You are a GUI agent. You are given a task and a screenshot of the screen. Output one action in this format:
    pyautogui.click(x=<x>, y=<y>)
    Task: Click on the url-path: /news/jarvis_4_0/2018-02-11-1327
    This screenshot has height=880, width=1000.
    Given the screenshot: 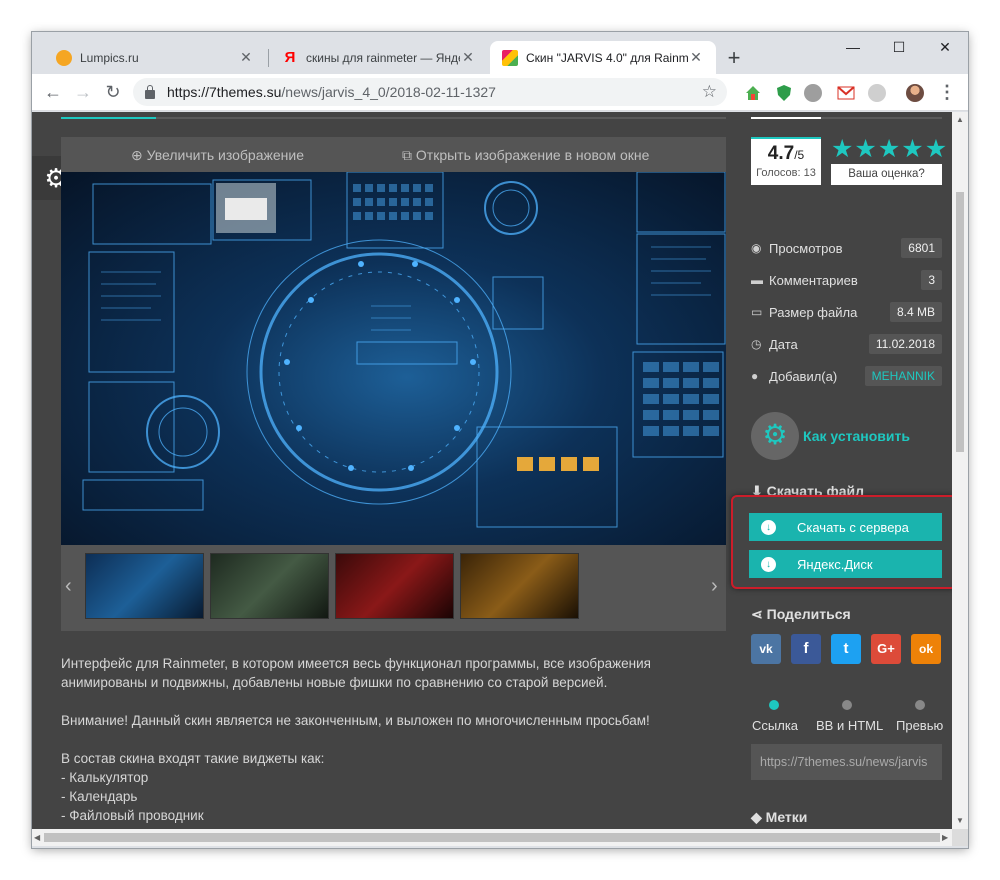 What is the action you would take?
    pyautogui.click(x=388, y=92)
    